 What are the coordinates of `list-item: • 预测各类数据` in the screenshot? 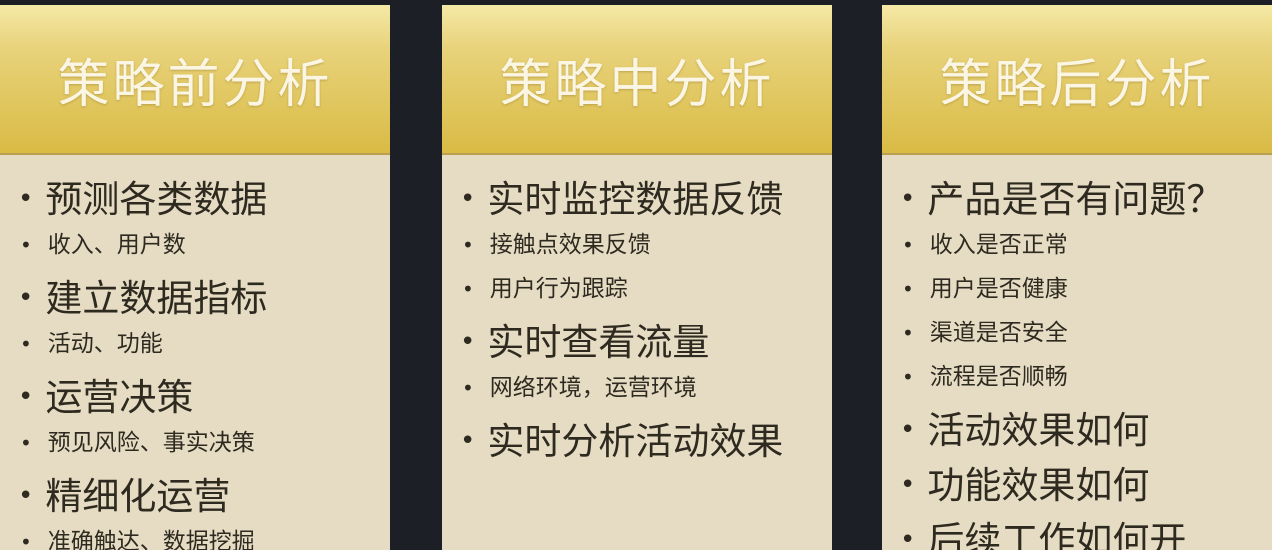 It's located at (198, 199).